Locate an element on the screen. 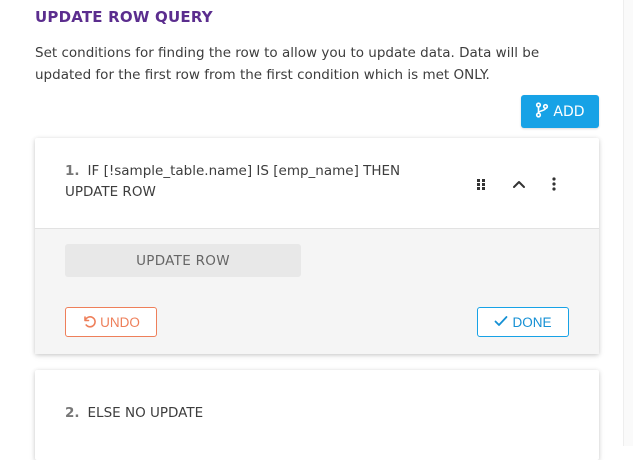 The width and height of the screenshot is (633, 460). add-button-label: ADD is located at coordinates (569, 111).